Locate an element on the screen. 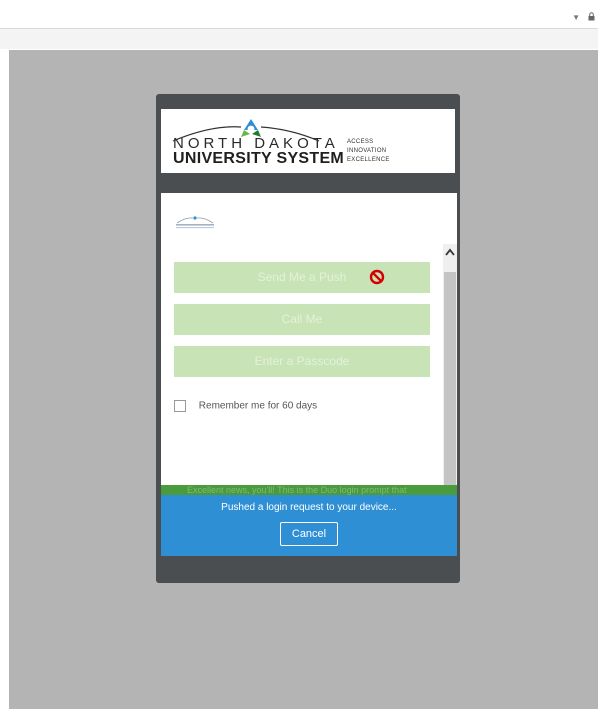  lock-icon is located at coordinates (591, 16).